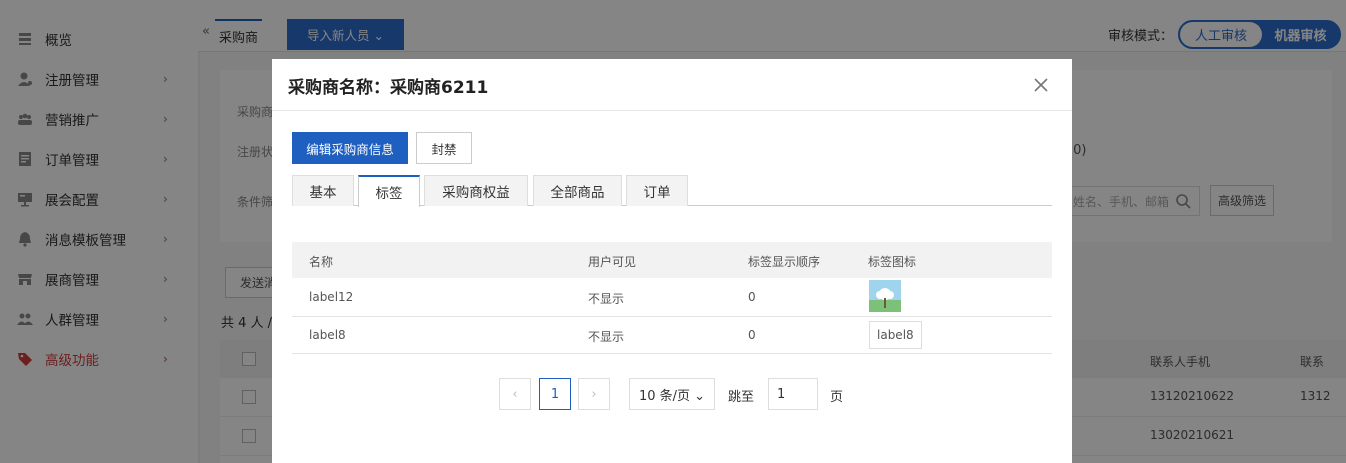 This screenshot has height=463, width=1346. What do you see at coordinates (657, 190) in the screenshot?
I see `tab-orders: 订单` at bounding box center [657, 190].